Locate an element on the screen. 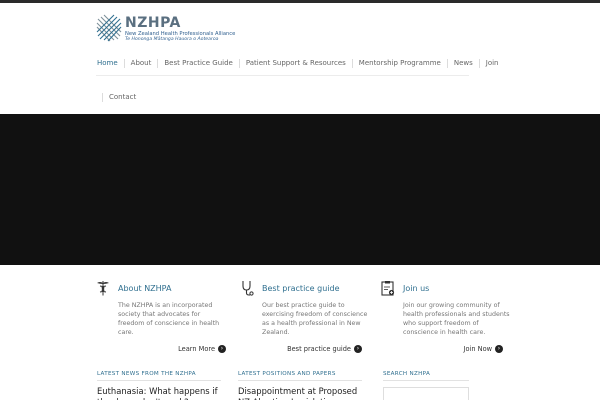 This screenshot has width=600, height=400. learn-more-link: Learn More › is located at coordinates (202, 349).